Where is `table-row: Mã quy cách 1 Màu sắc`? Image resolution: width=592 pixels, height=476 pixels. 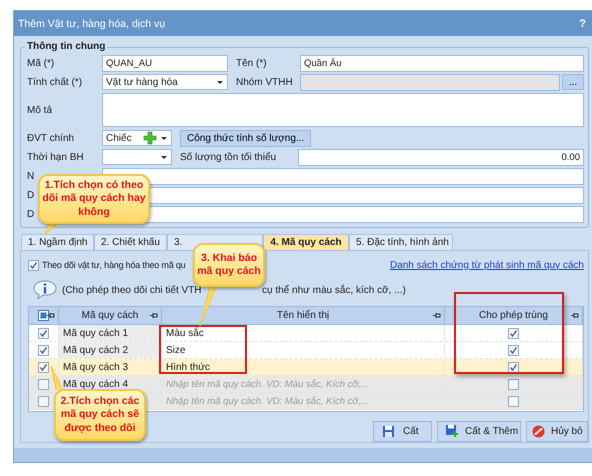 table-row: Mã quy cách 1 Màu sắc is located at coordinates (306, 333).